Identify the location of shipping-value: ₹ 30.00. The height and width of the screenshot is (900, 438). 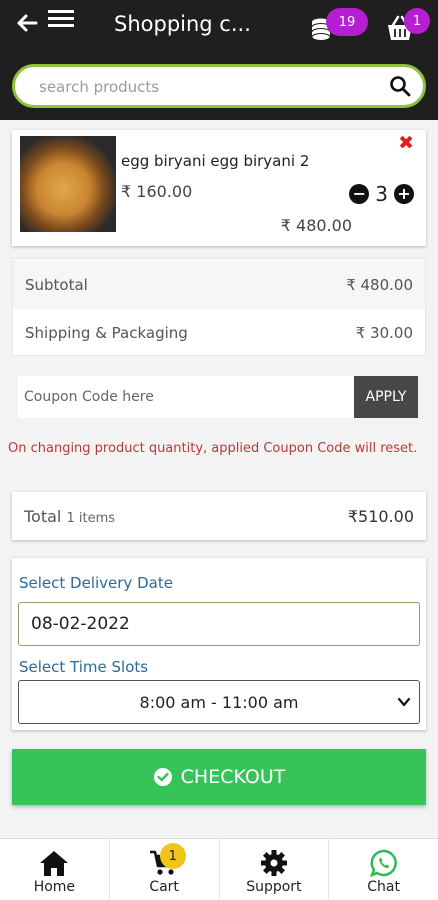
(384, 333).